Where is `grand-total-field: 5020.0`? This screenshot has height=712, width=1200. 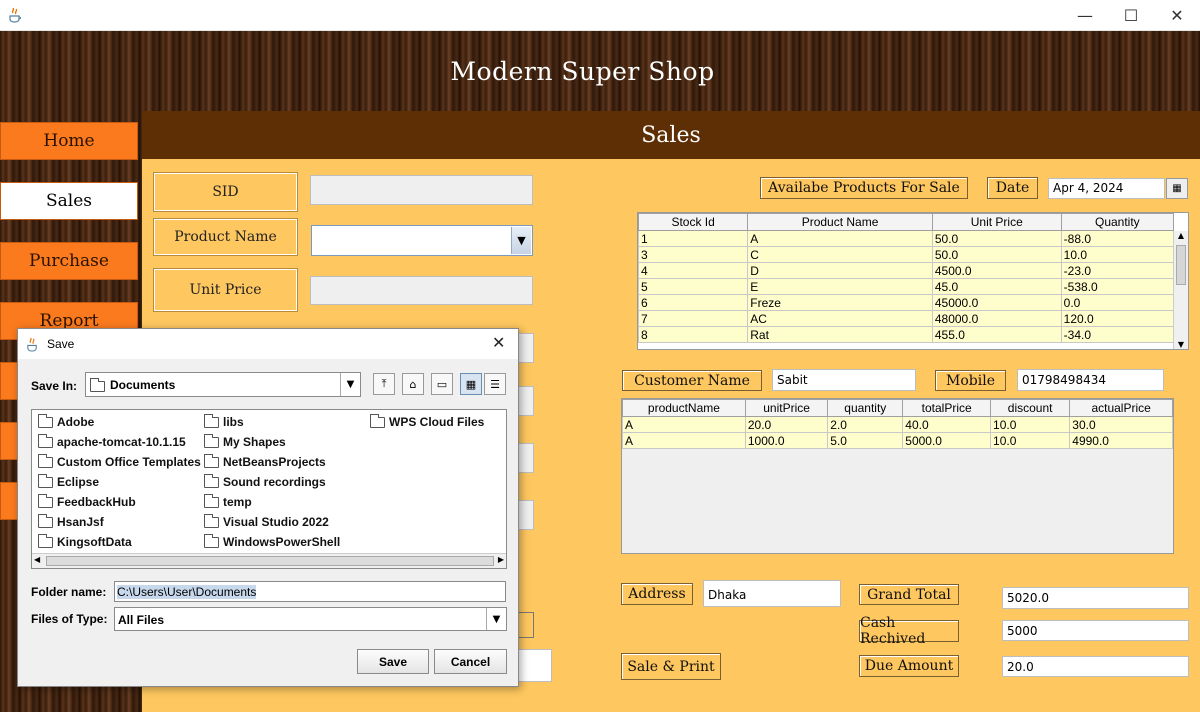 grand-total-field: 5020.0 is located at coordinates (1095, 598).